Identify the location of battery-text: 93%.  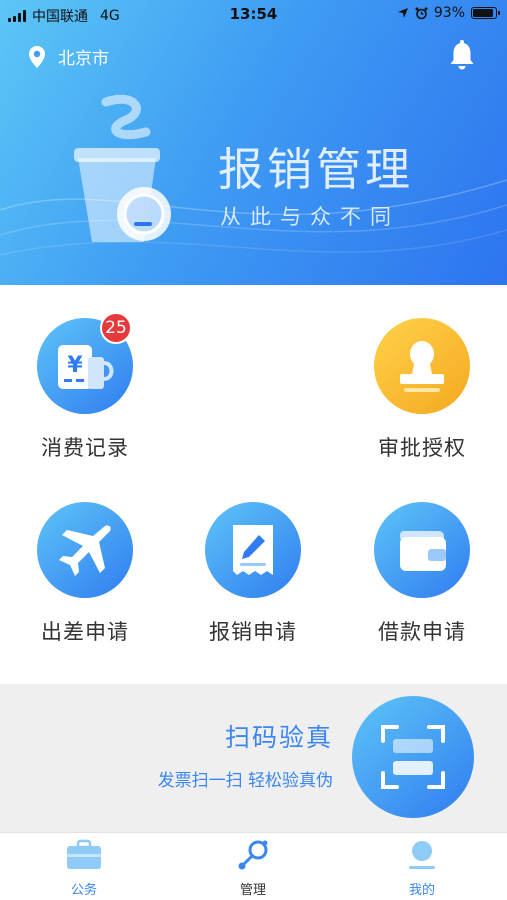
(449, 13).